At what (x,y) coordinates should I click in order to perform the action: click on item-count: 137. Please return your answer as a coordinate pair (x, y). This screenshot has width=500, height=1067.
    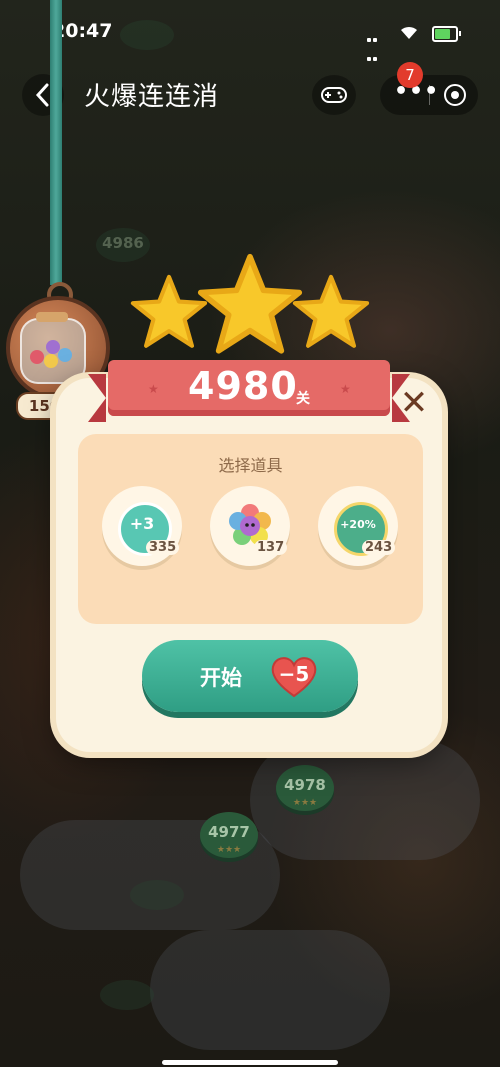
    Looking at the image, I should click on (271, 547).